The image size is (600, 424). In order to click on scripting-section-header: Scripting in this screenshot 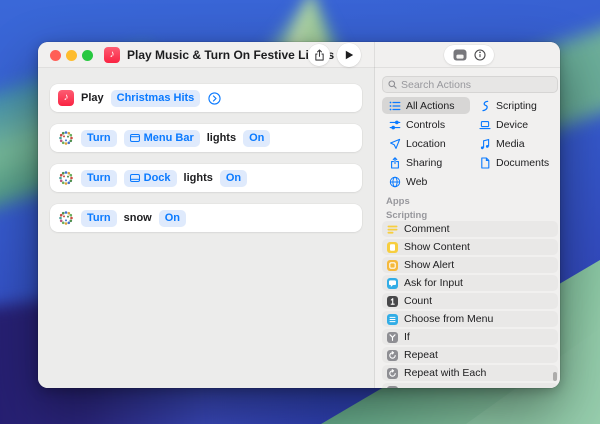, I will do `click(407, 215)`.